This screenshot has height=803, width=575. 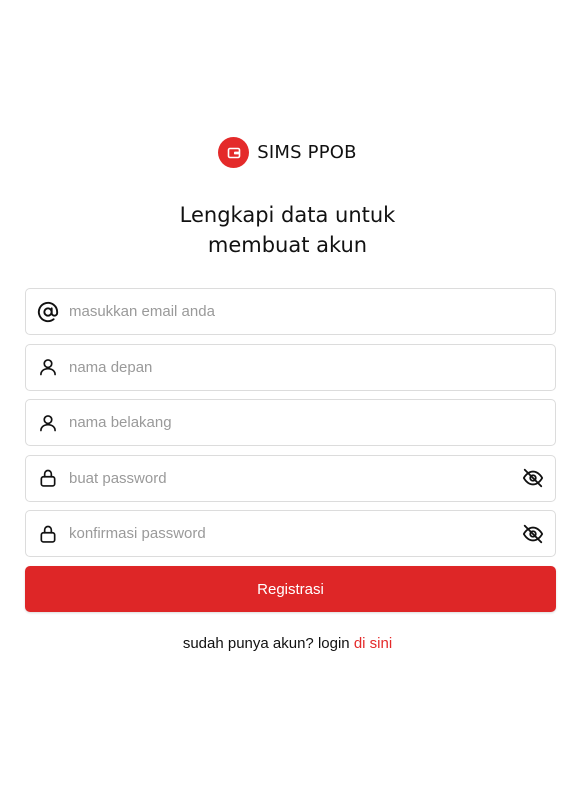 I want to click on page-title-line-1: Lengkapi data untuk, so click(x=287, y=215).